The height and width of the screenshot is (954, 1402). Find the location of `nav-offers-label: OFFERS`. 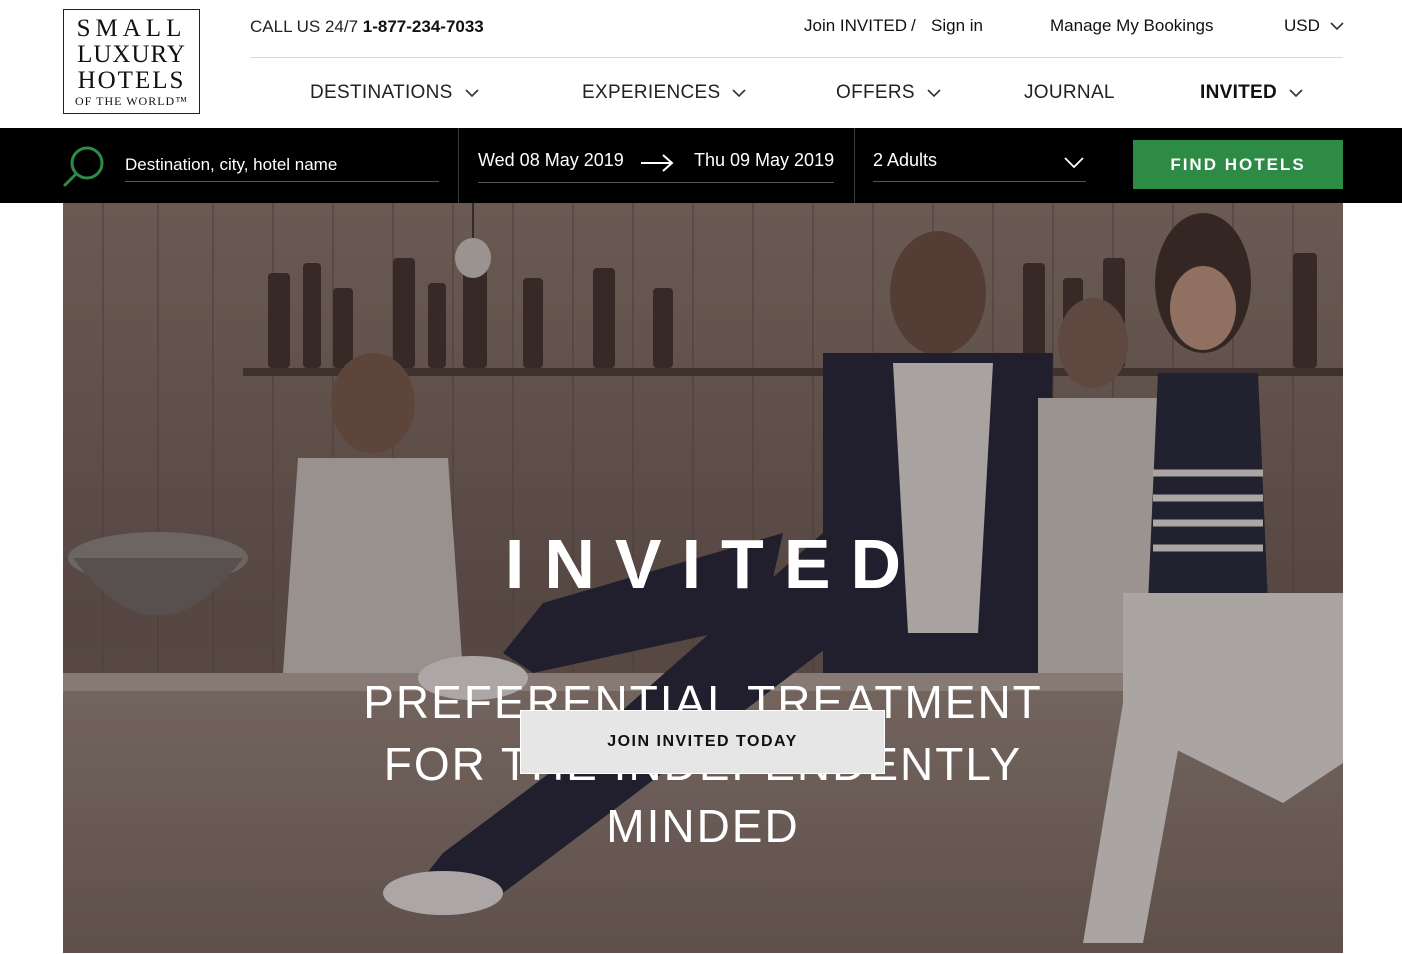

nav-offers-label: OFFERS is located at coordinates (875, 92).